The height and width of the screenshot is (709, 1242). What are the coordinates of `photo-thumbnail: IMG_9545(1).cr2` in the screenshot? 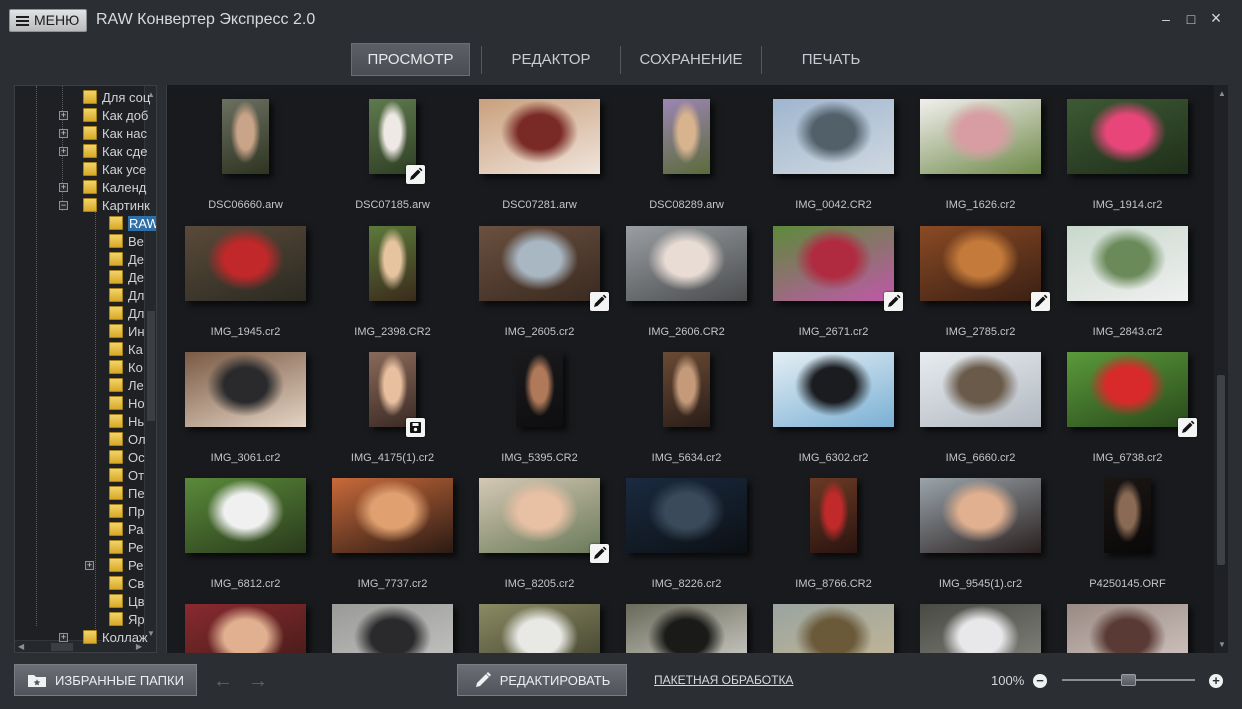 It's located at (990, 540).